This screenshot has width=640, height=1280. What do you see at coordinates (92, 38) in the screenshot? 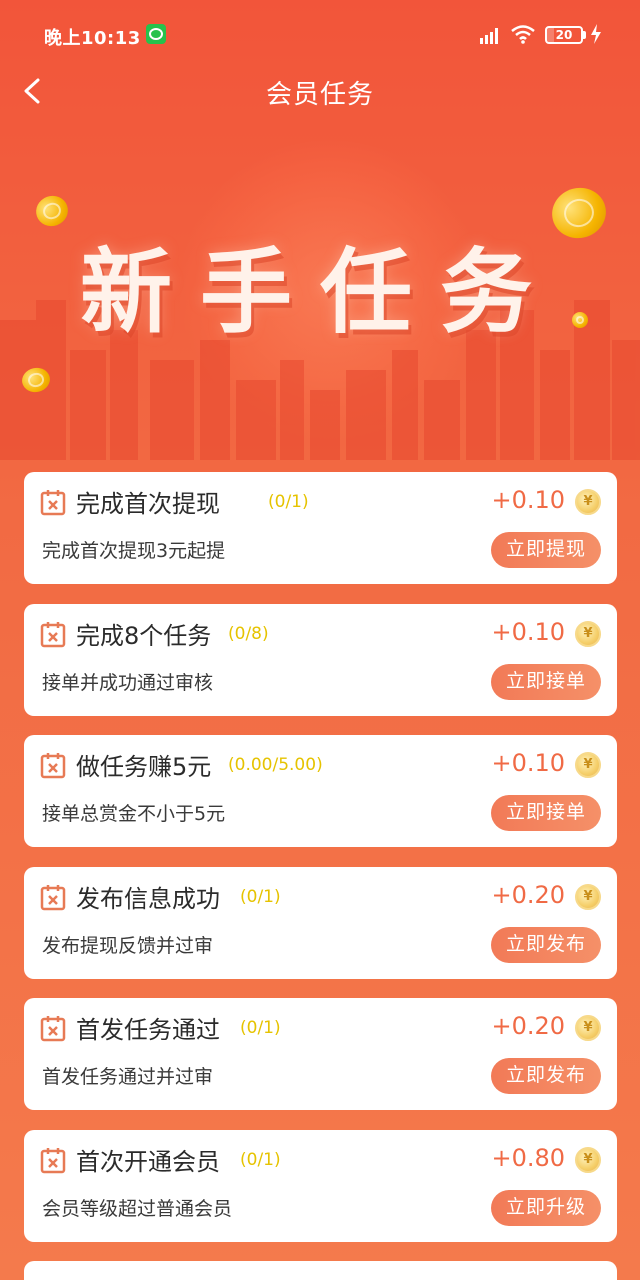
I see `status-time: 晚上10:13` at bounding box center [92, 38].